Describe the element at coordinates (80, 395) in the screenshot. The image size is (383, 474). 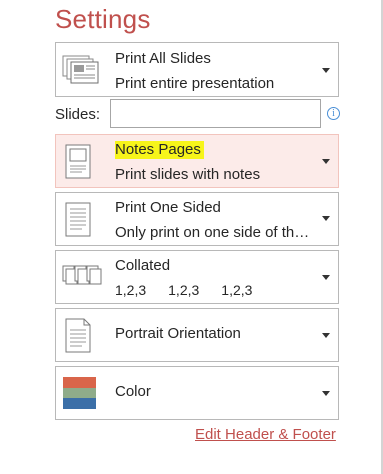
I see `color-swatch-icon` at that location.